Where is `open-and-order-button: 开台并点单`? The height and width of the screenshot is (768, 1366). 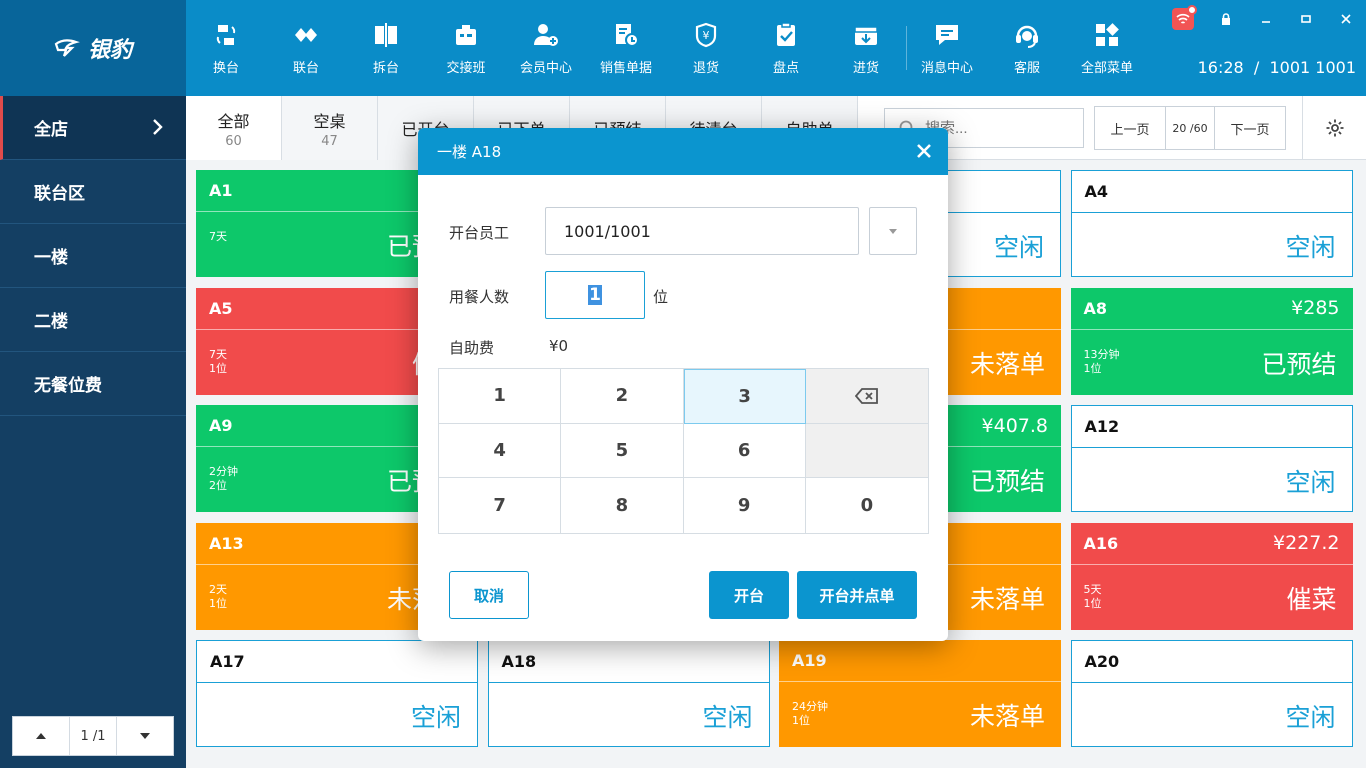 open-and-order-button: 开台并点单 is located at coordinates (857, 595).